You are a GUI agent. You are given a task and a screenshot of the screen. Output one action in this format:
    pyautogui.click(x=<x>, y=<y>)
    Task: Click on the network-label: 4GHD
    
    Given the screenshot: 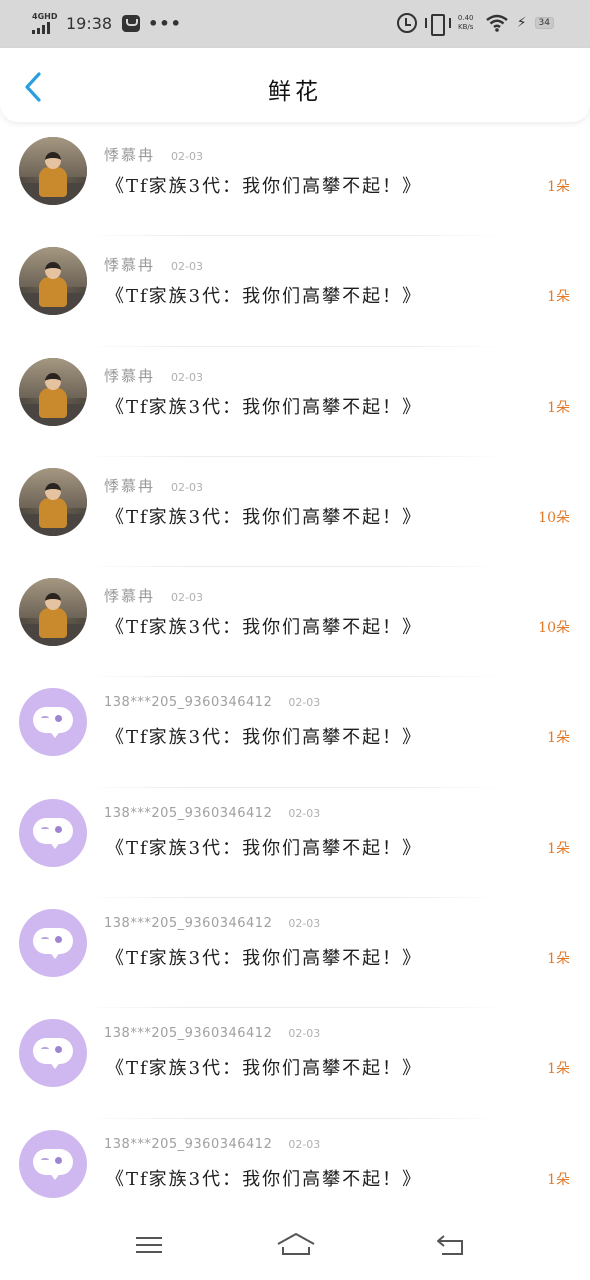 What is the action you would take?
    pyautogui.click(x=45, y=16)
    